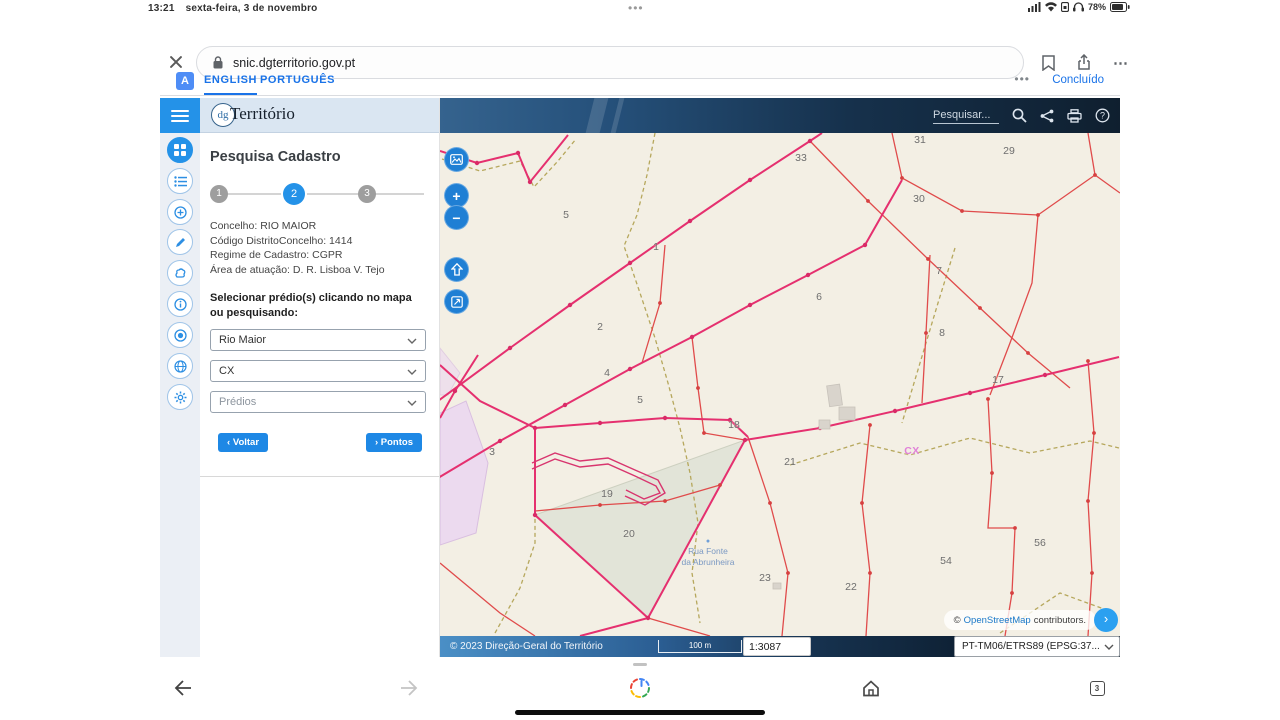  What do you see at coordinates (180, 212) in the screenshot?
I see `circle-plus-icon` at bounding box center [180, 212].